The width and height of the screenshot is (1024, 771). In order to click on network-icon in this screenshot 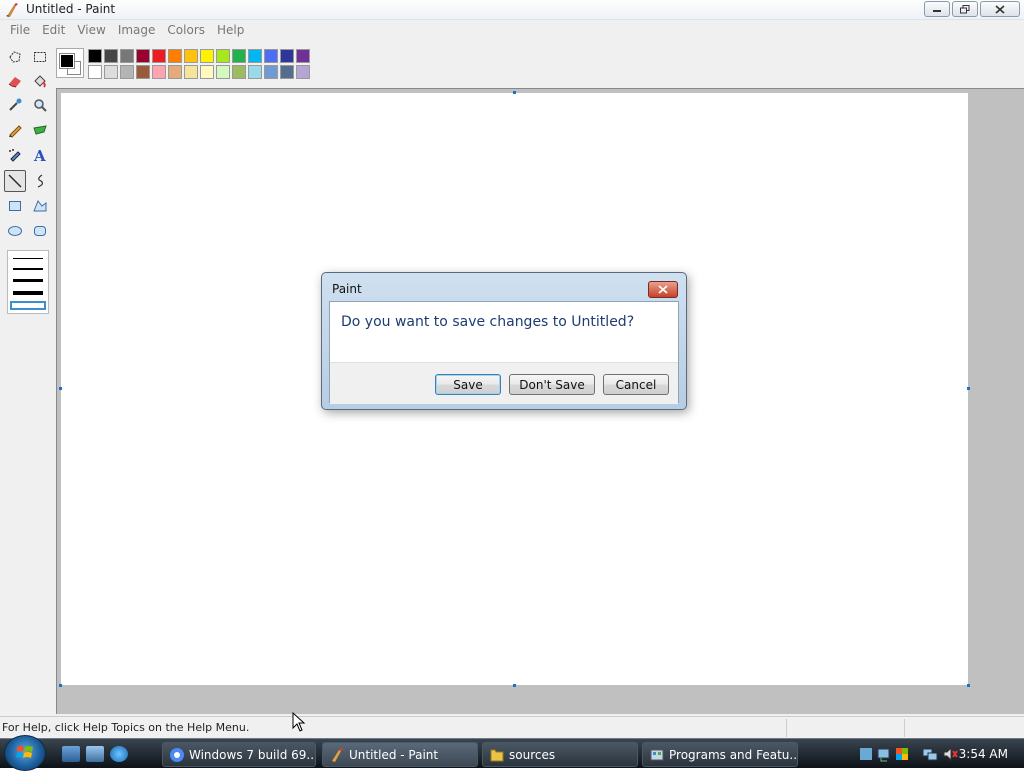, I will do `click(930, 754)`.